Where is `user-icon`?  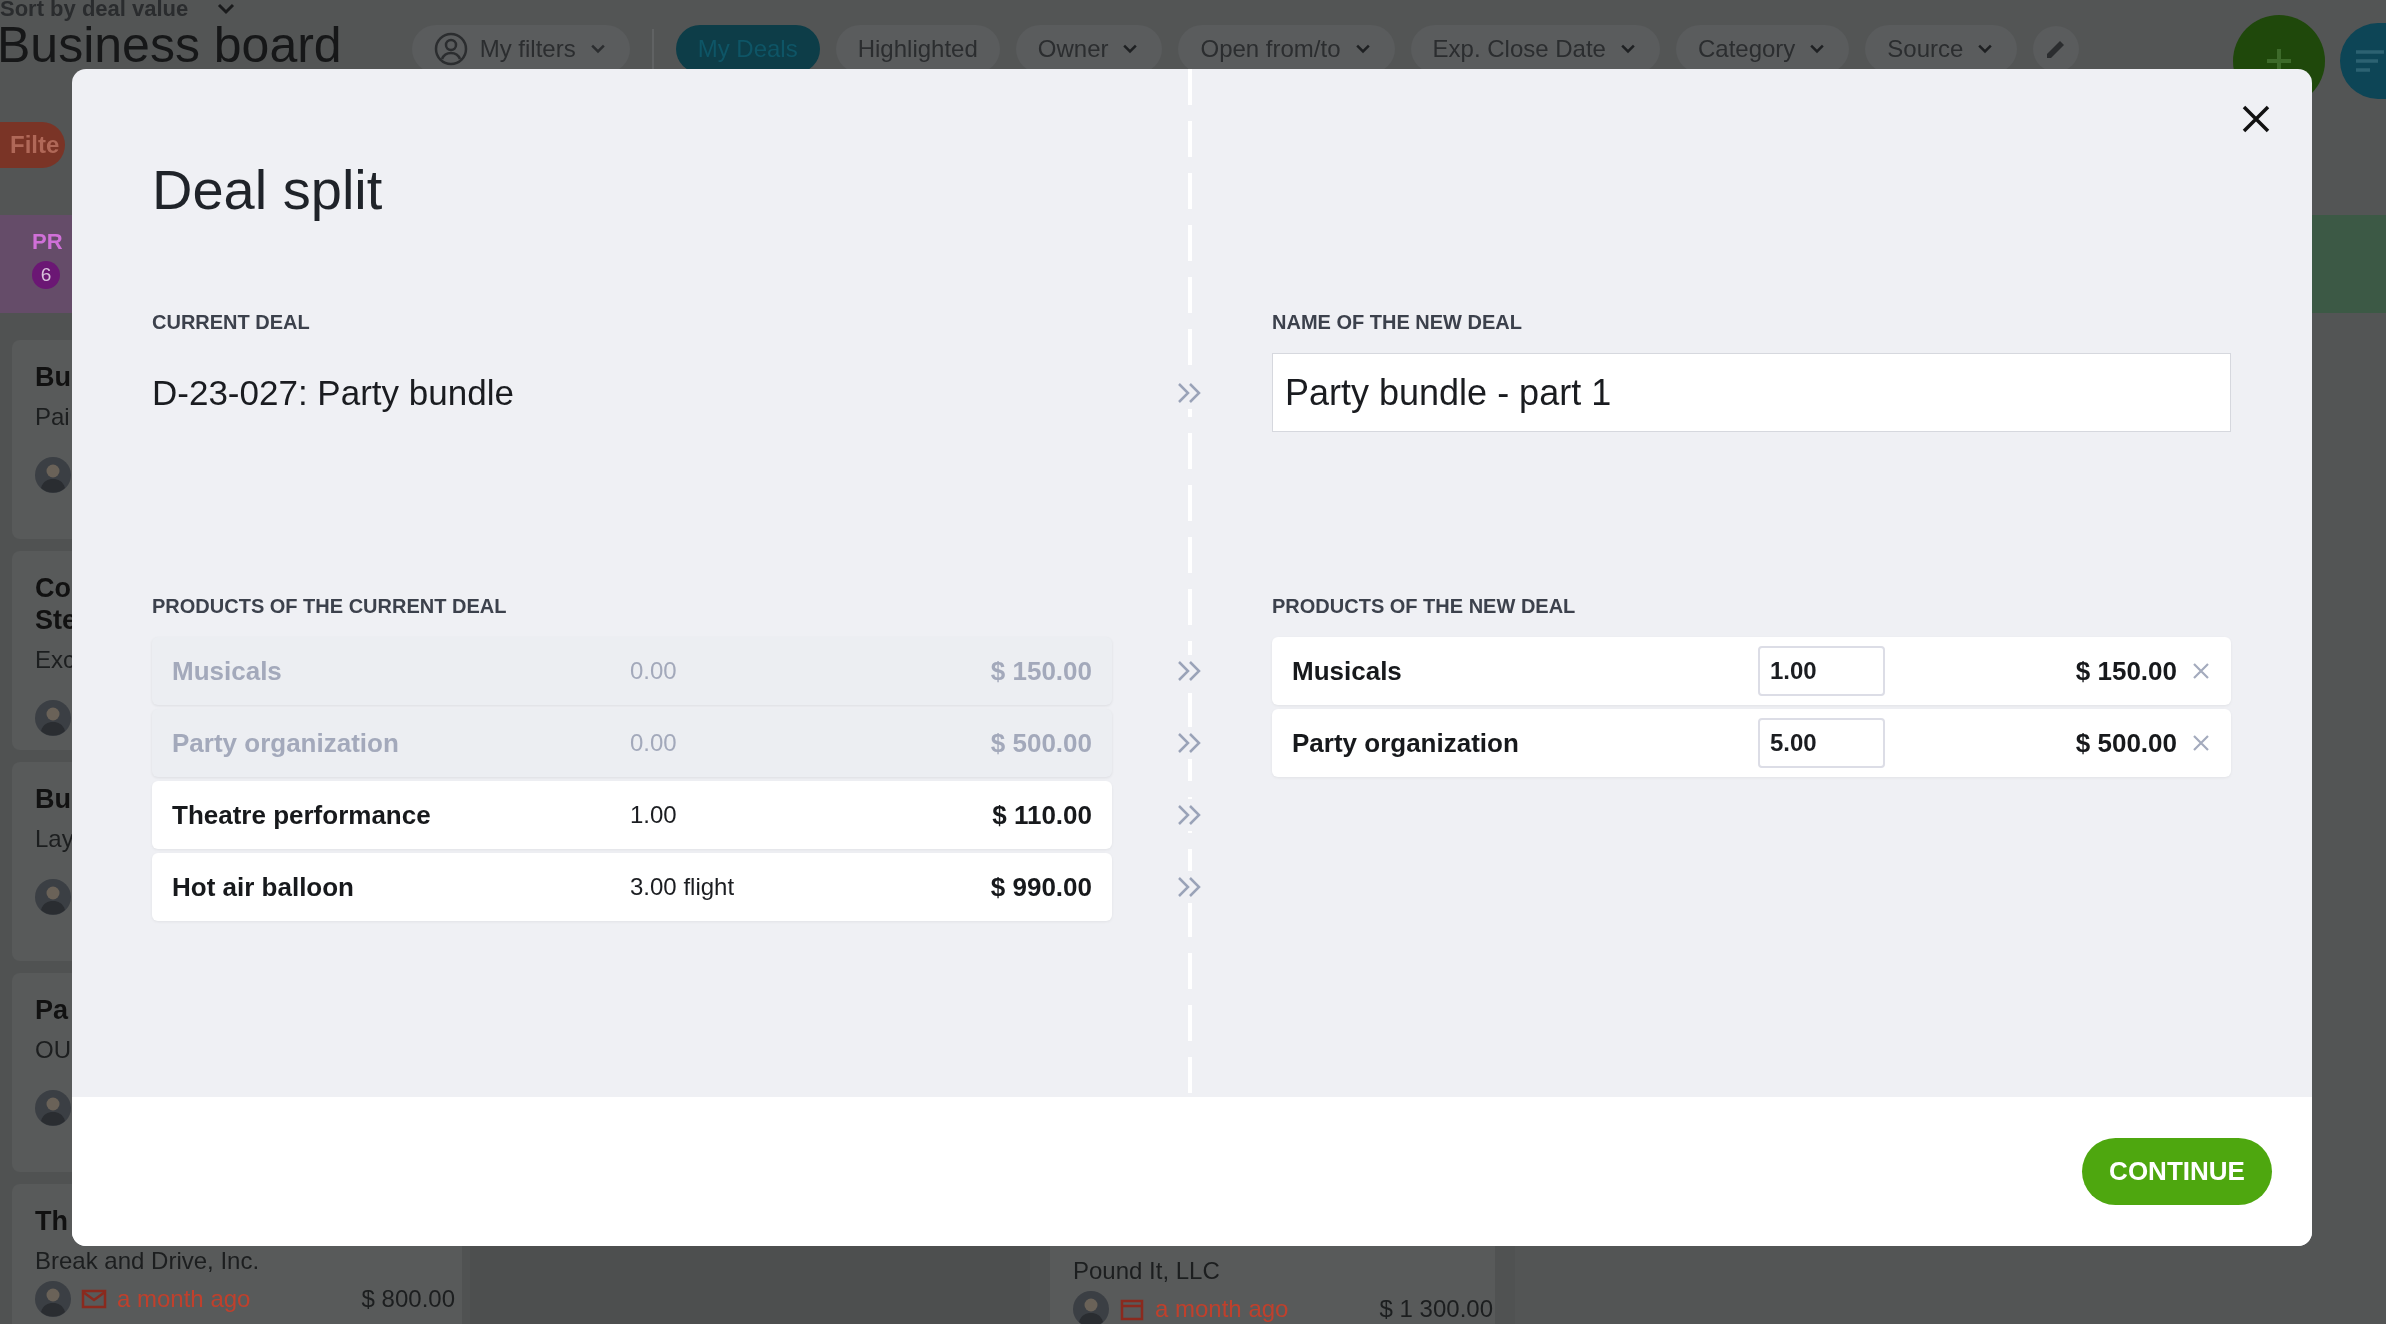
user-icon is located at coordinates (450, 49).